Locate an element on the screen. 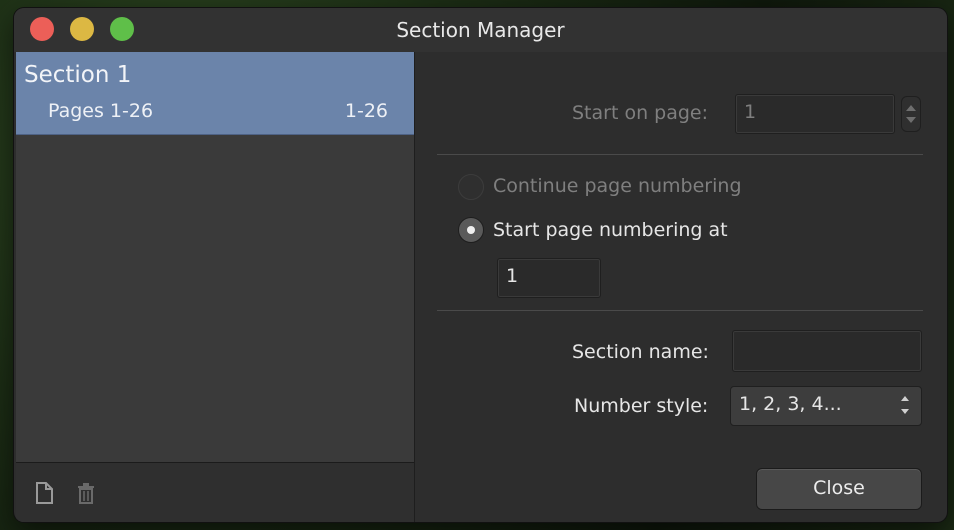  stepper-up-icon is located at coordinates (911, 108).